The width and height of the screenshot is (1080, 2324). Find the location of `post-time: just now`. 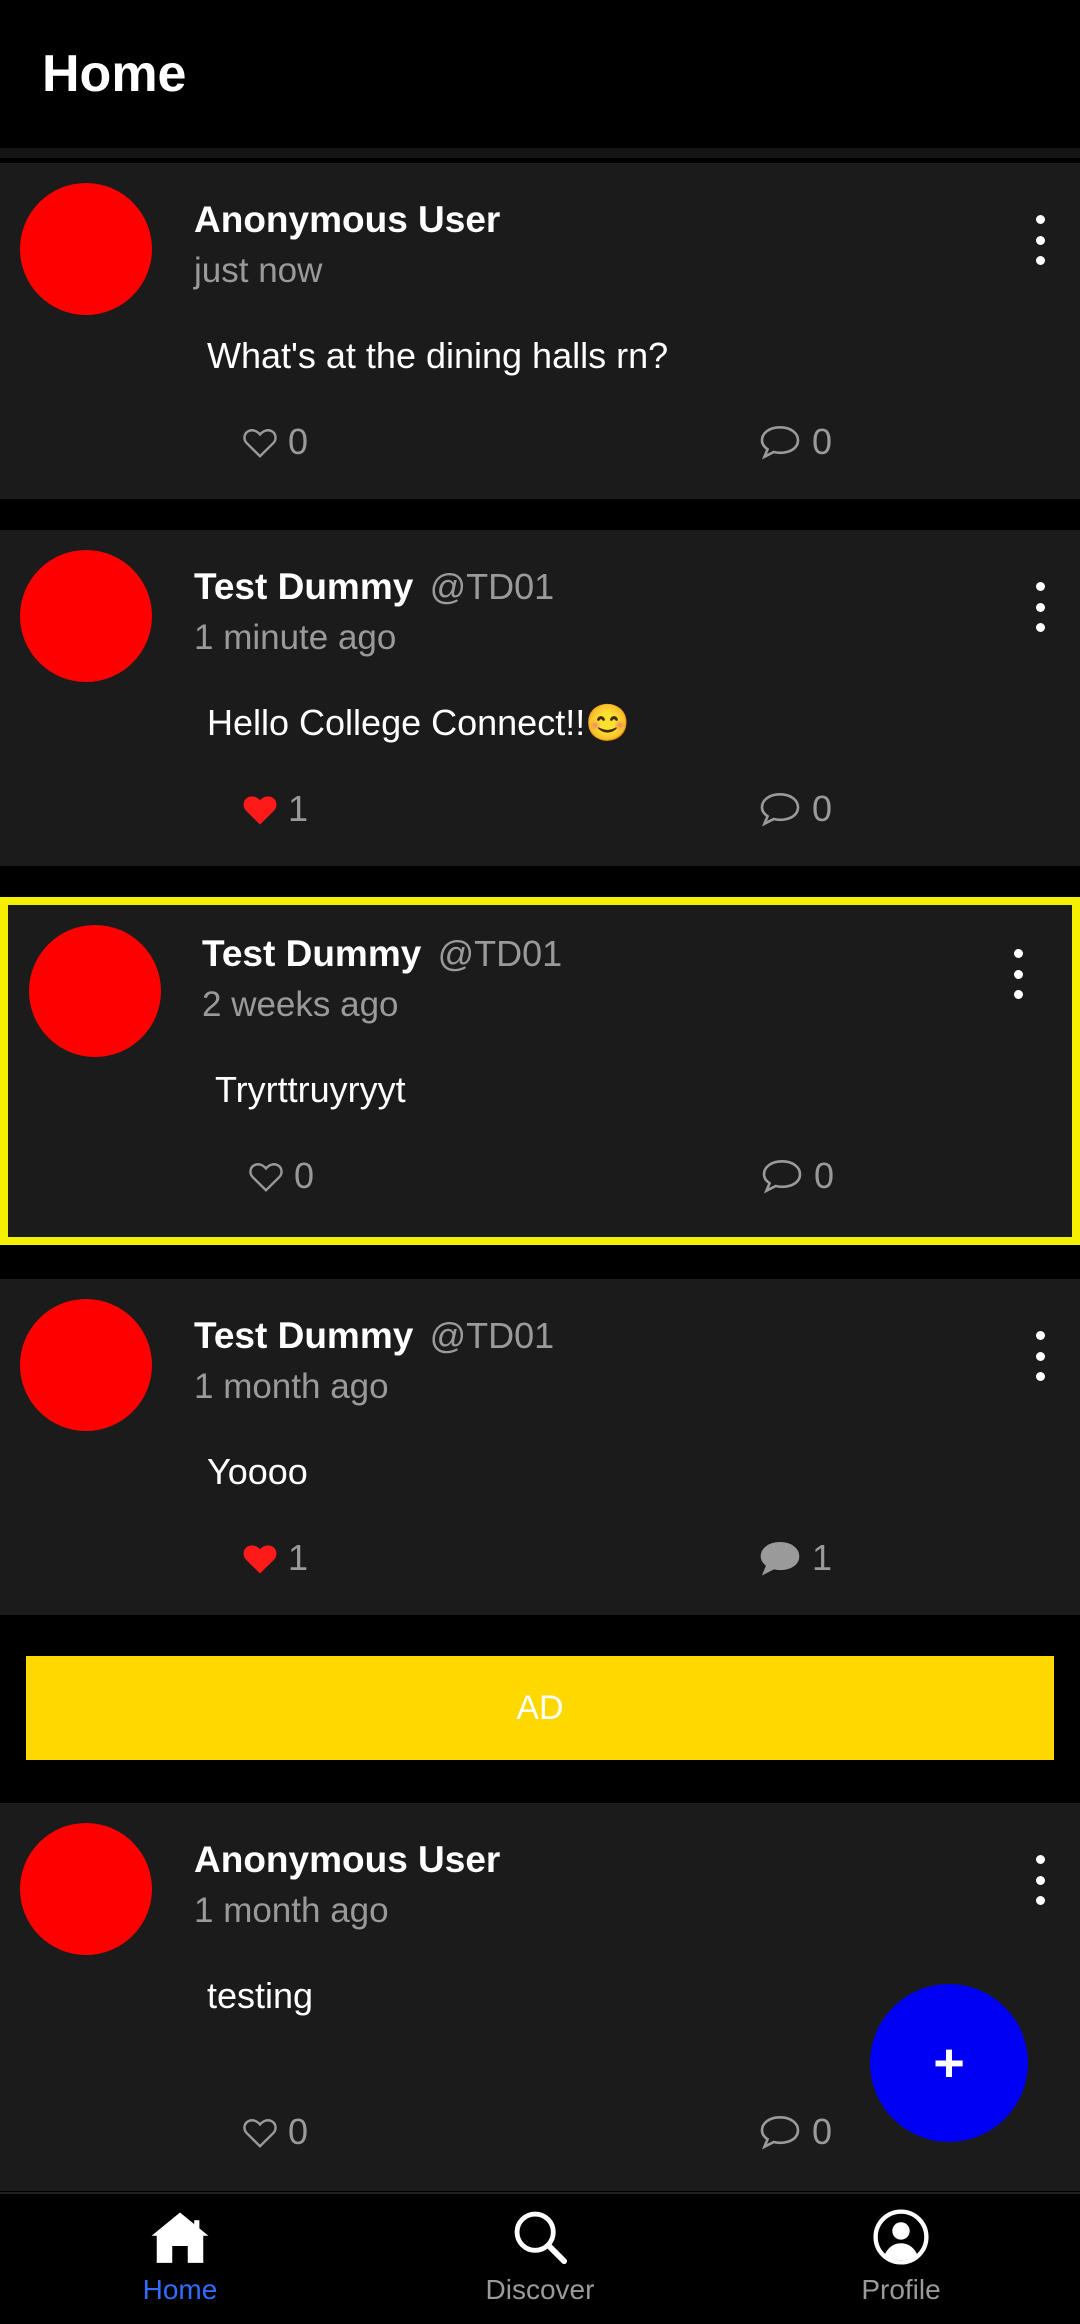

post-time: just now is located at coordinates (258, 270).